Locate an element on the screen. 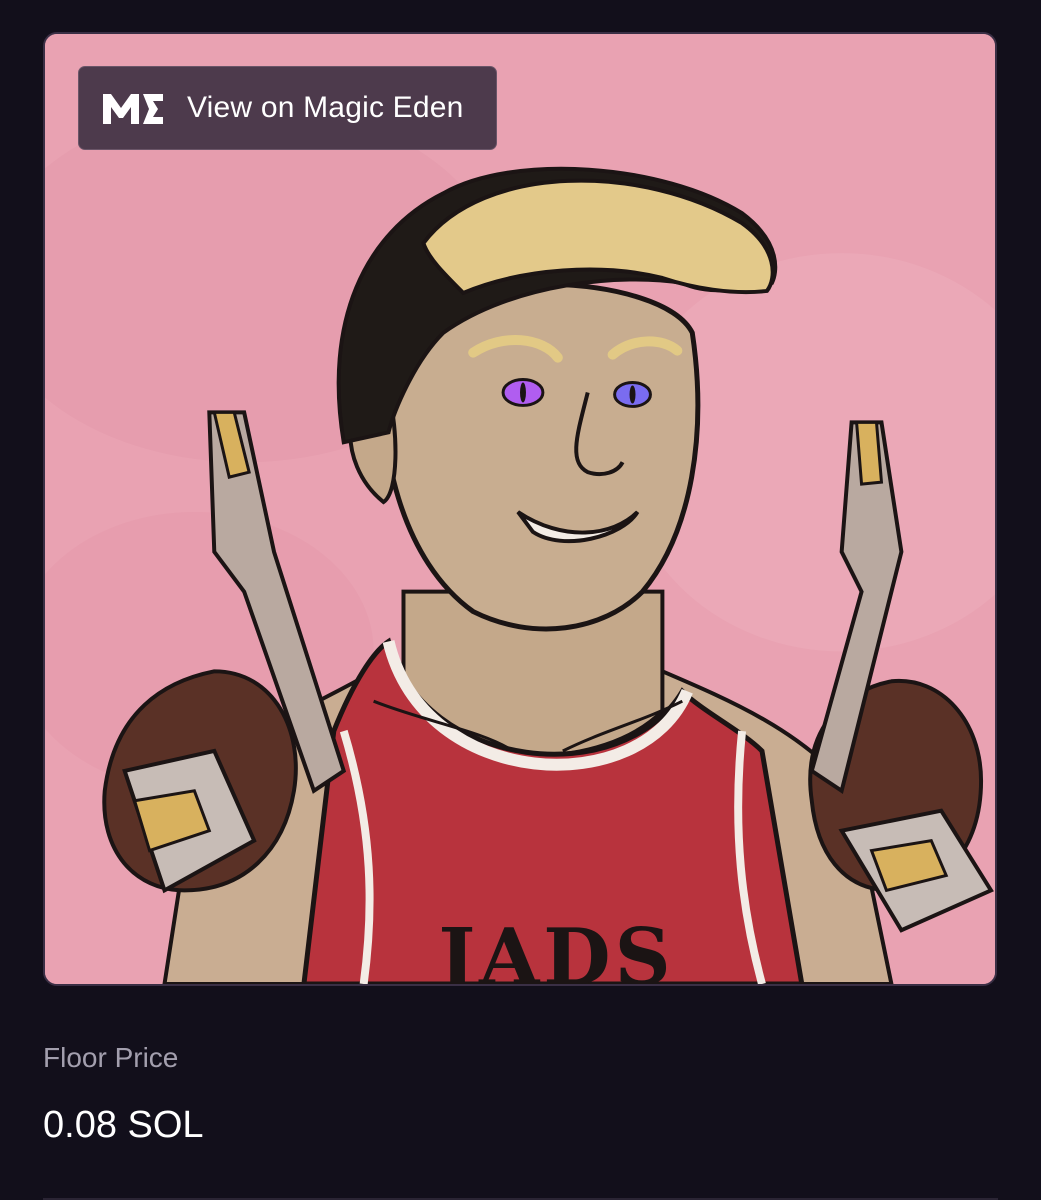 The width and height of the screenshot is (1041, 1200). floor-price-label: Floor Price is located at coordinates (111, 1057).